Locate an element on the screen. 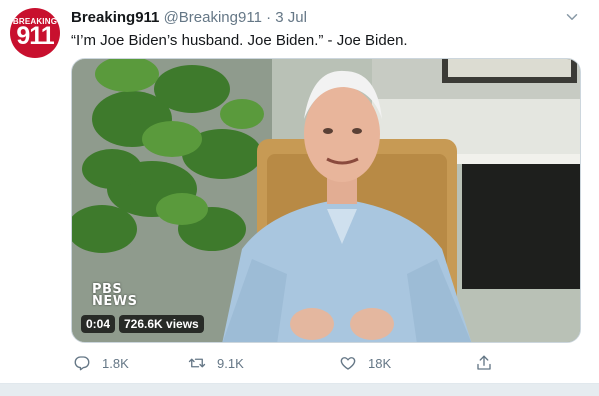  reply-count: 1.8K is located at coordinates (115, 363).